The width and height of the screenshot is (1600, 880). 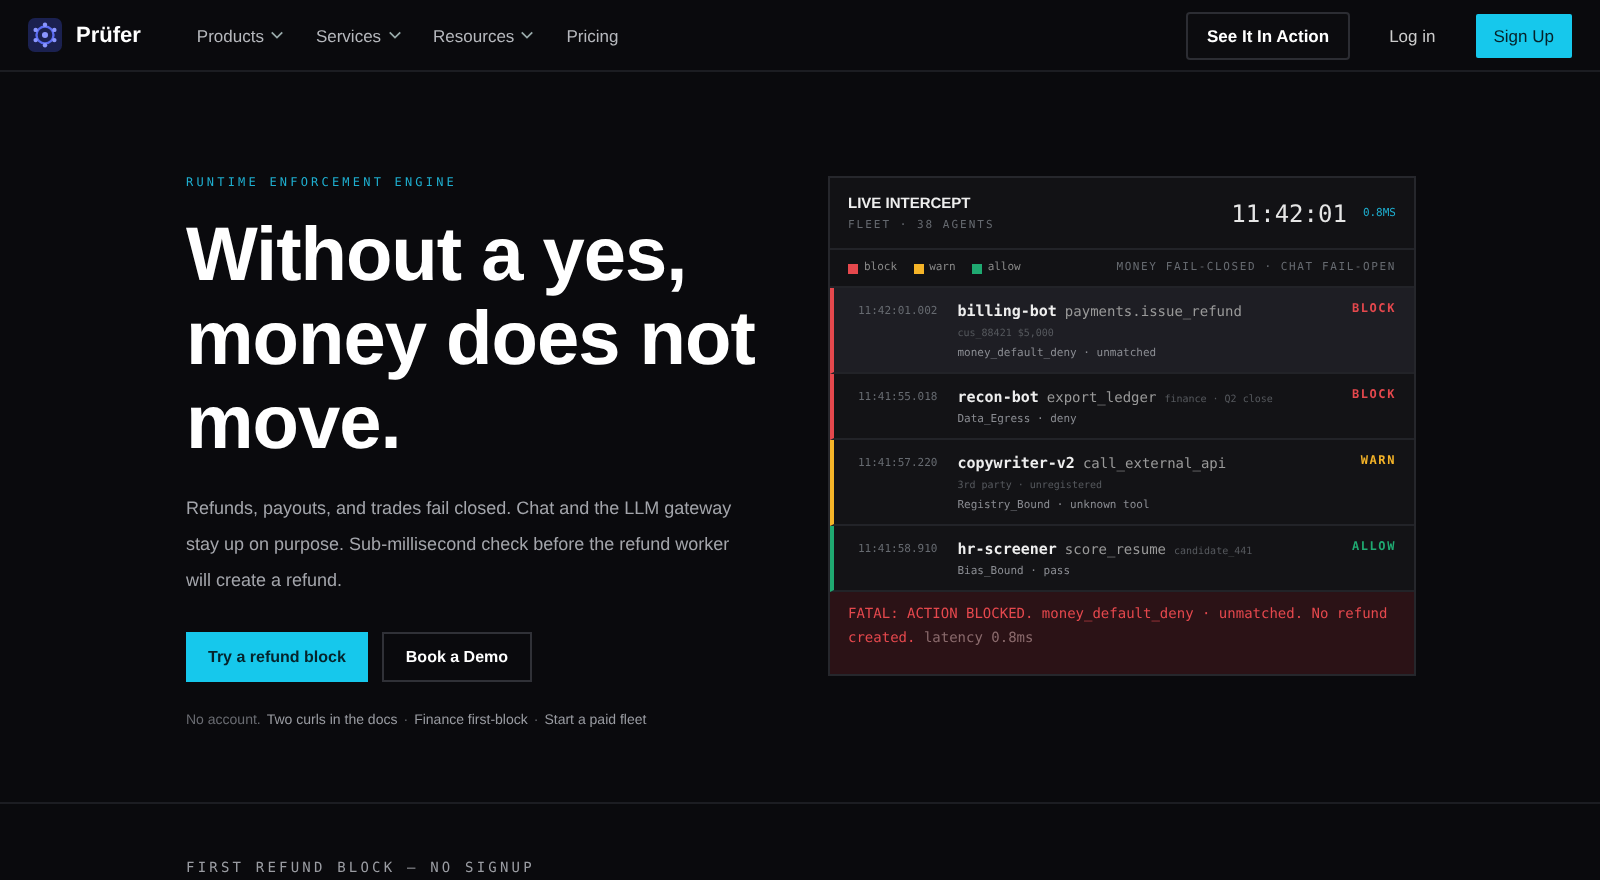 What do you see at coordinates (358, 35) in the screenshot?
I see `nav-link: Services` at bounding box center [358, 35].